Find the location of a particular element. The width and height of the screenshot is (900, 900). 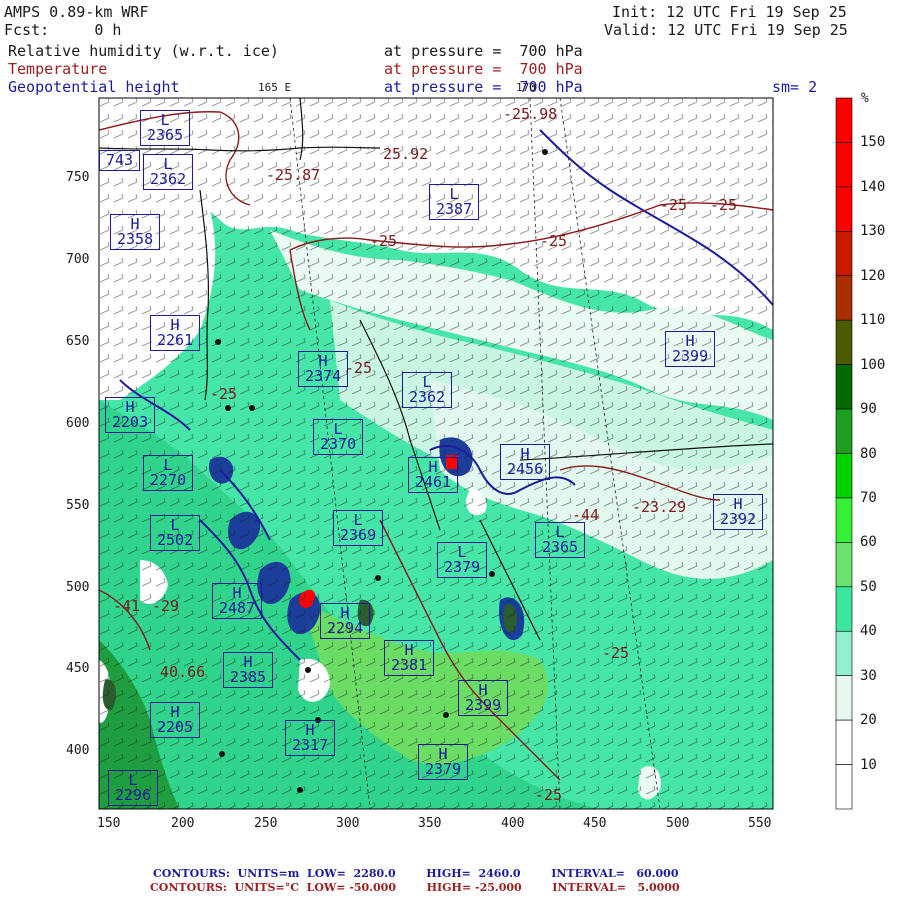

colorbar-tick-label: 100 is located at coordinates (873, 364).